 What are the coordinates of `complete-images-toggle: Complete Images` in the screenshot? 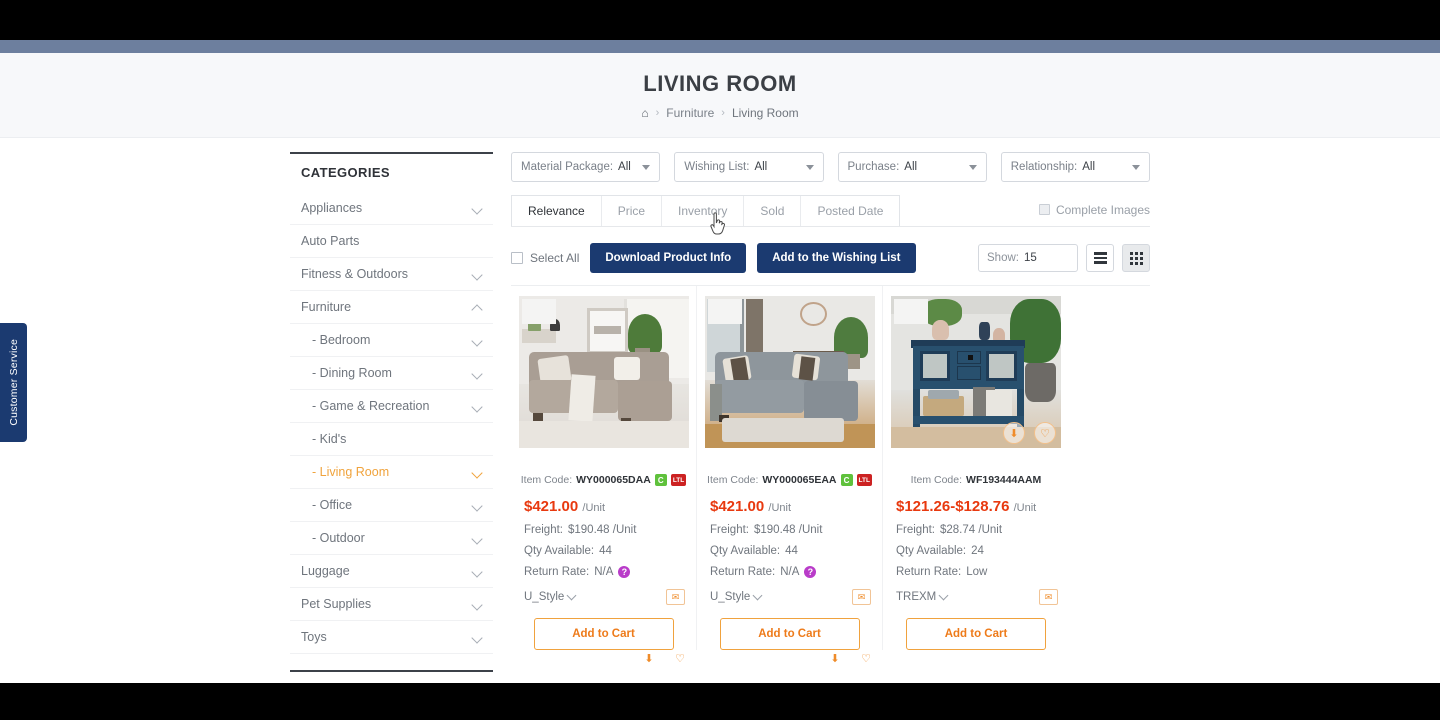 It's located at (1094, 211).